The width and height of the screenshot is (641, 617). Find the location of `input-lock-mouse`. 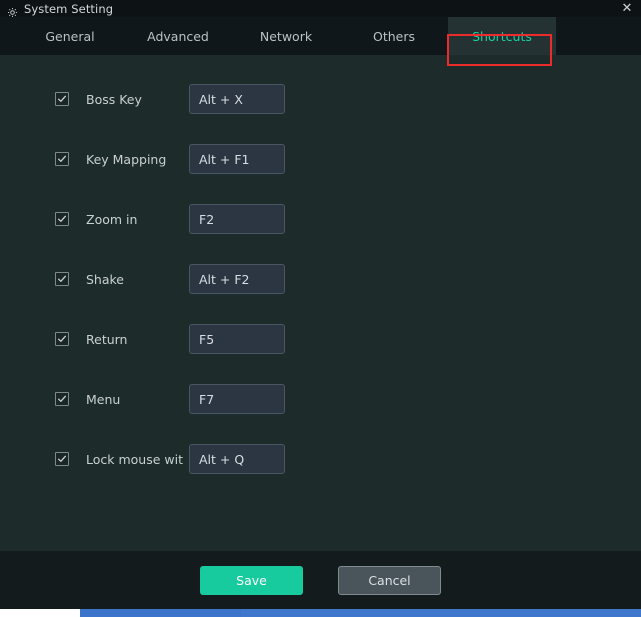

input-lock-mouse is located at coordinates (237, 459).